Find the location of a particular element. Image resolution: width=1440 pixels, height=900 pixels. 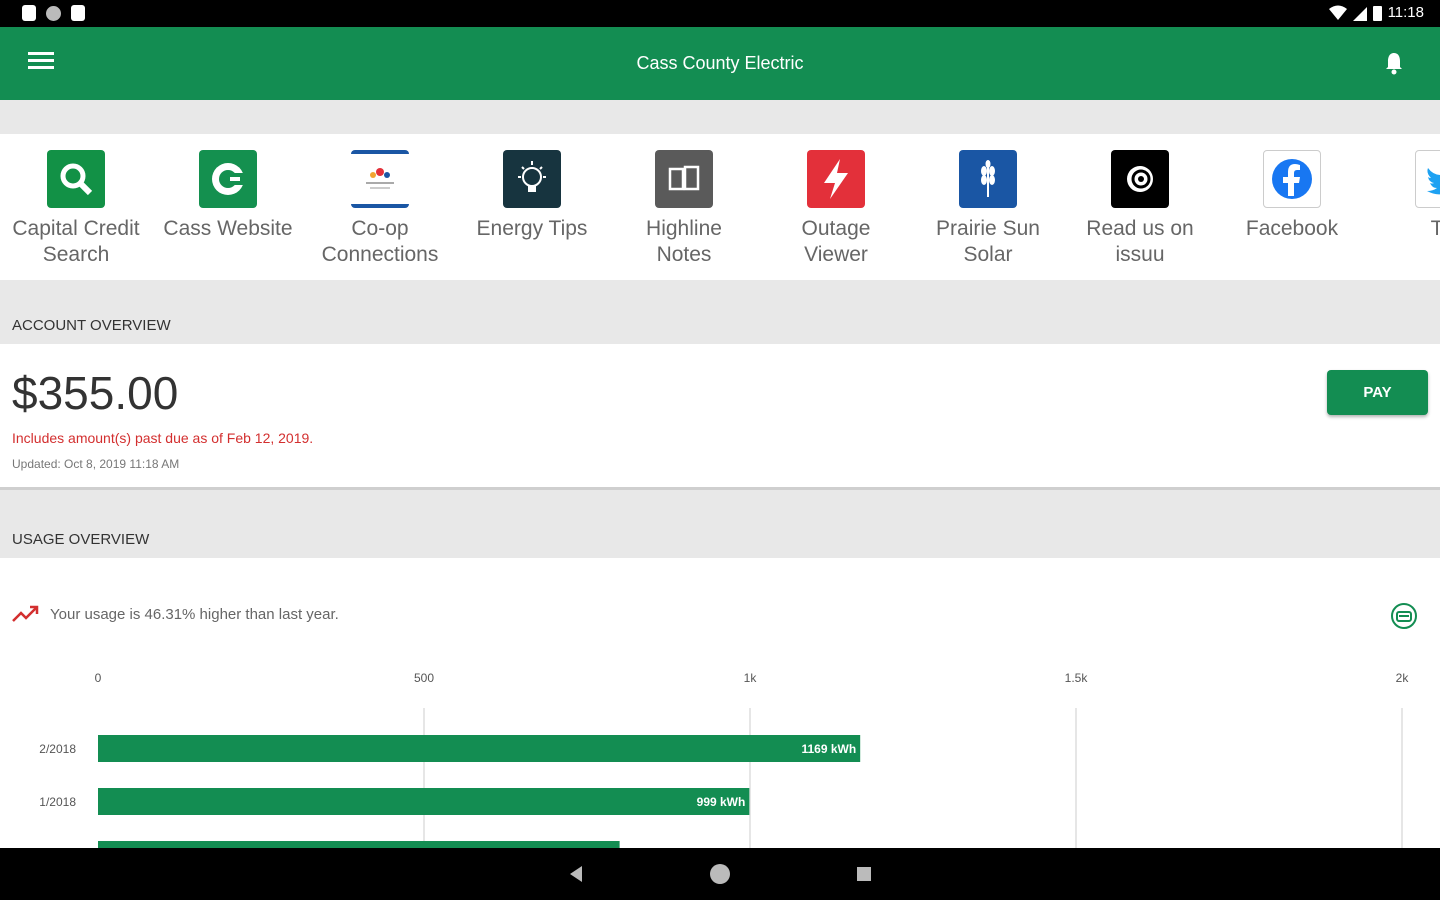

x-tick-label: 0 is located at coordinates (98, 678).